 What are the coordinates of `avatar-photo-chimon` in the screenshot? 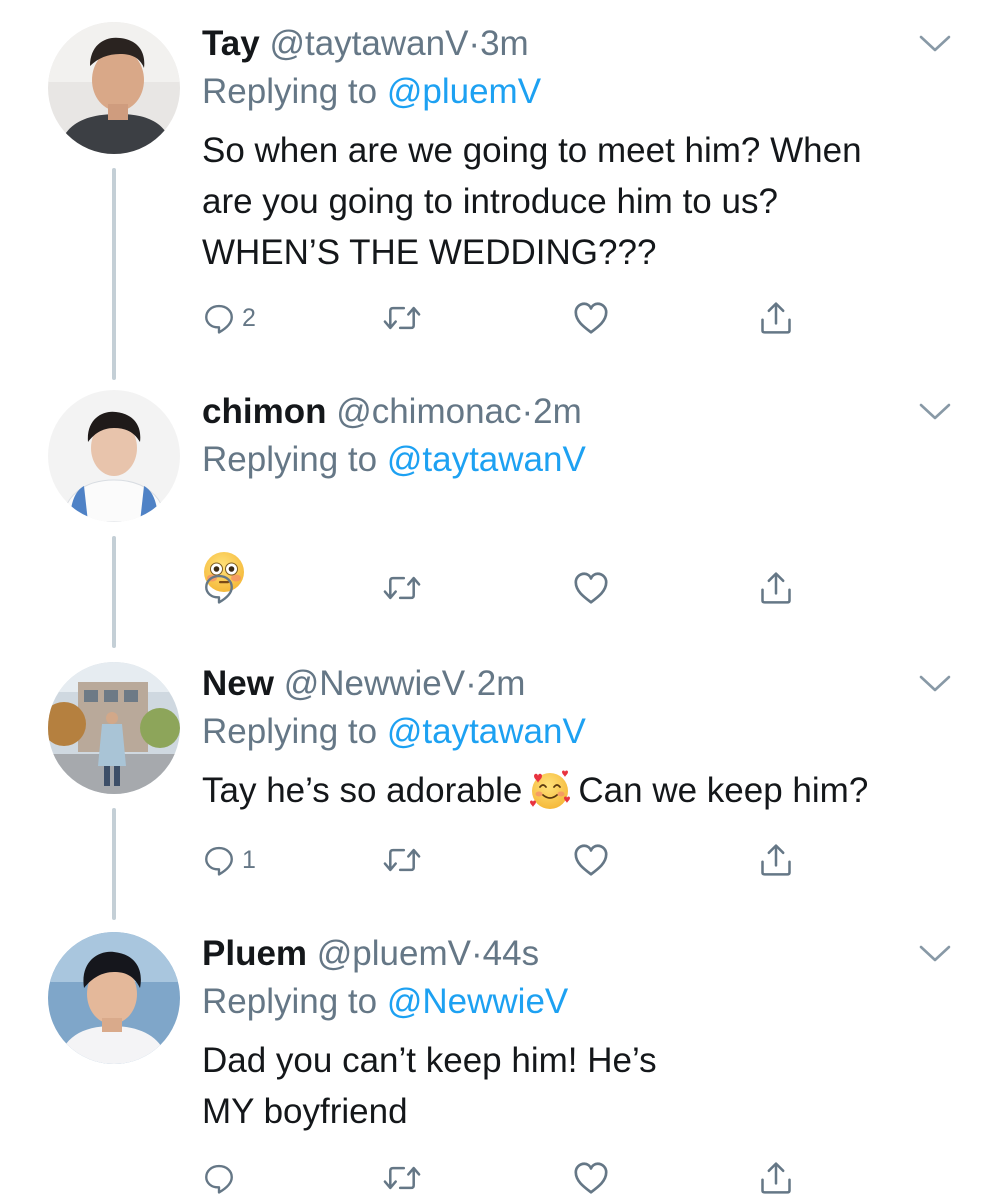 It's located at (114, 456).